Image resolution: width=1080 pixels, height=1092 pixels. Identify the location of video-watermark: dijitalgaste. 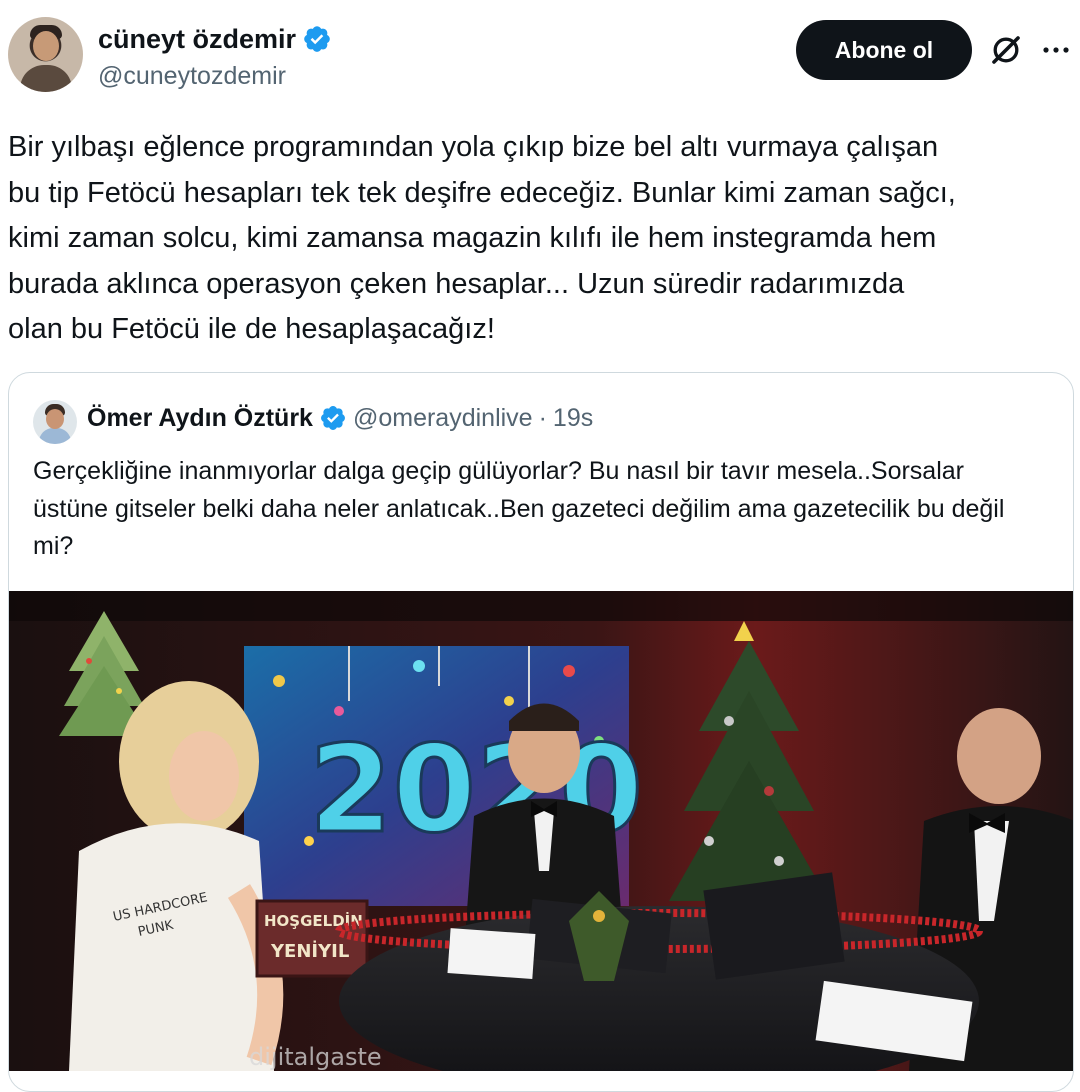
(315, 1057).